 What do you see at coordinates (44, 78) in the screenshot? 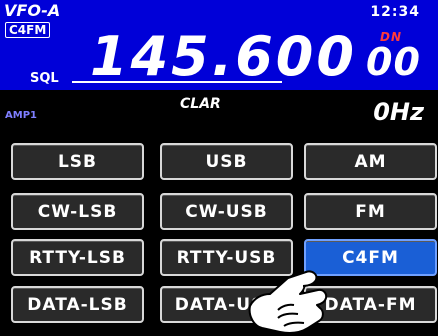
I see `sql-label: SQL` at bounding box center [44, 78].